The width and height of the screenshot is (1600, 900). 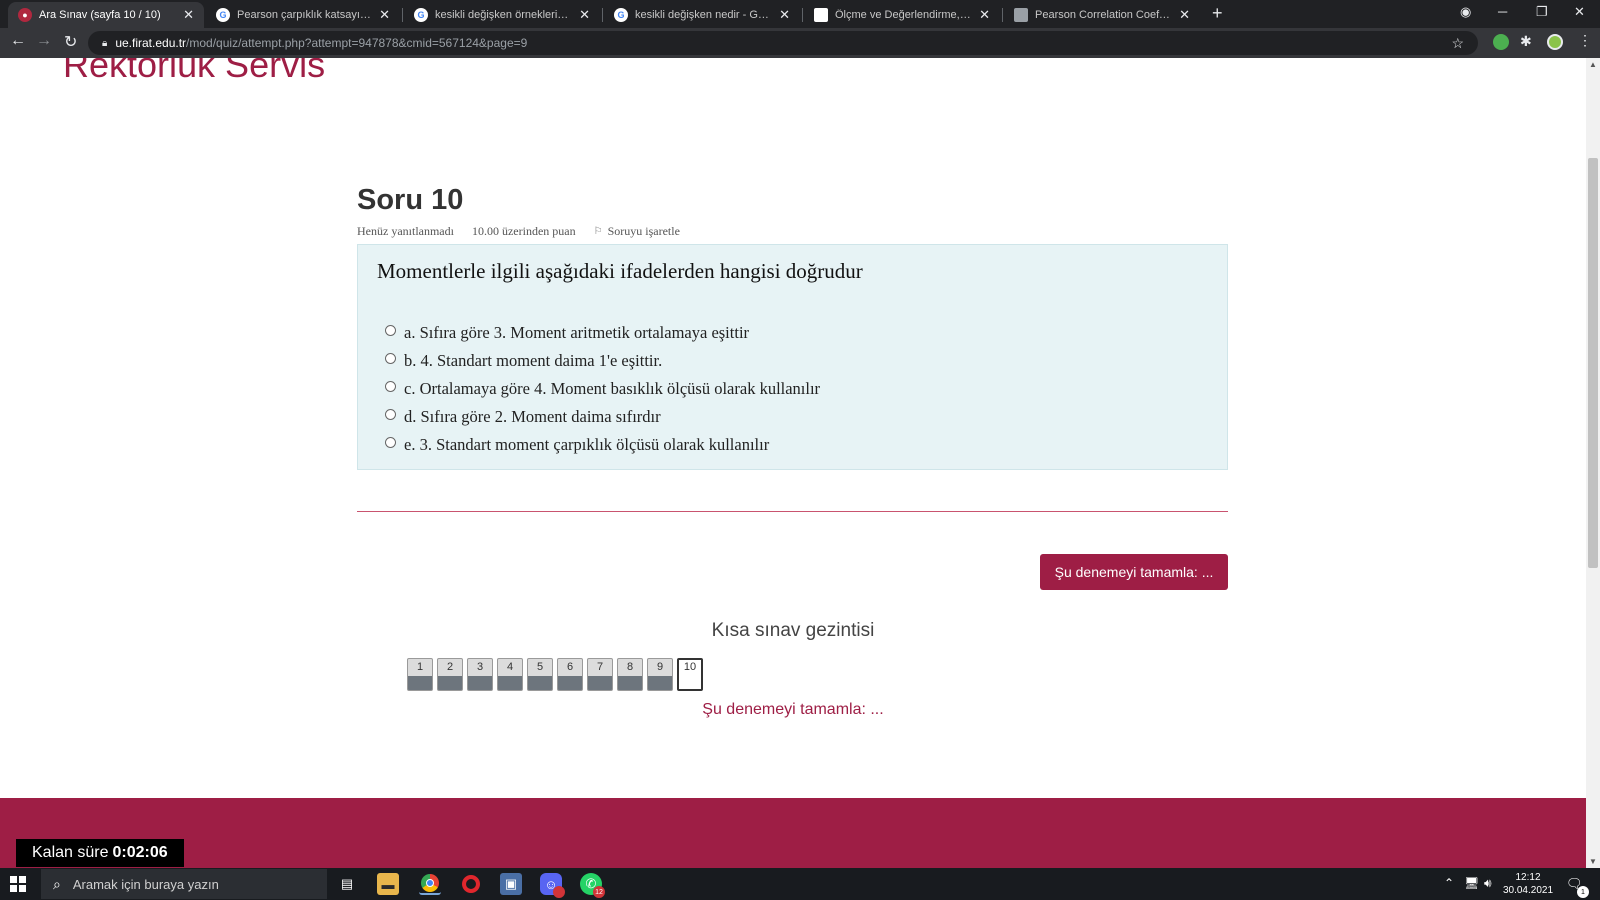 What do you see at coordinates (660, 674) in the screenshot?
I see `question-nav-button: 9` at bounding box center [660, 674].